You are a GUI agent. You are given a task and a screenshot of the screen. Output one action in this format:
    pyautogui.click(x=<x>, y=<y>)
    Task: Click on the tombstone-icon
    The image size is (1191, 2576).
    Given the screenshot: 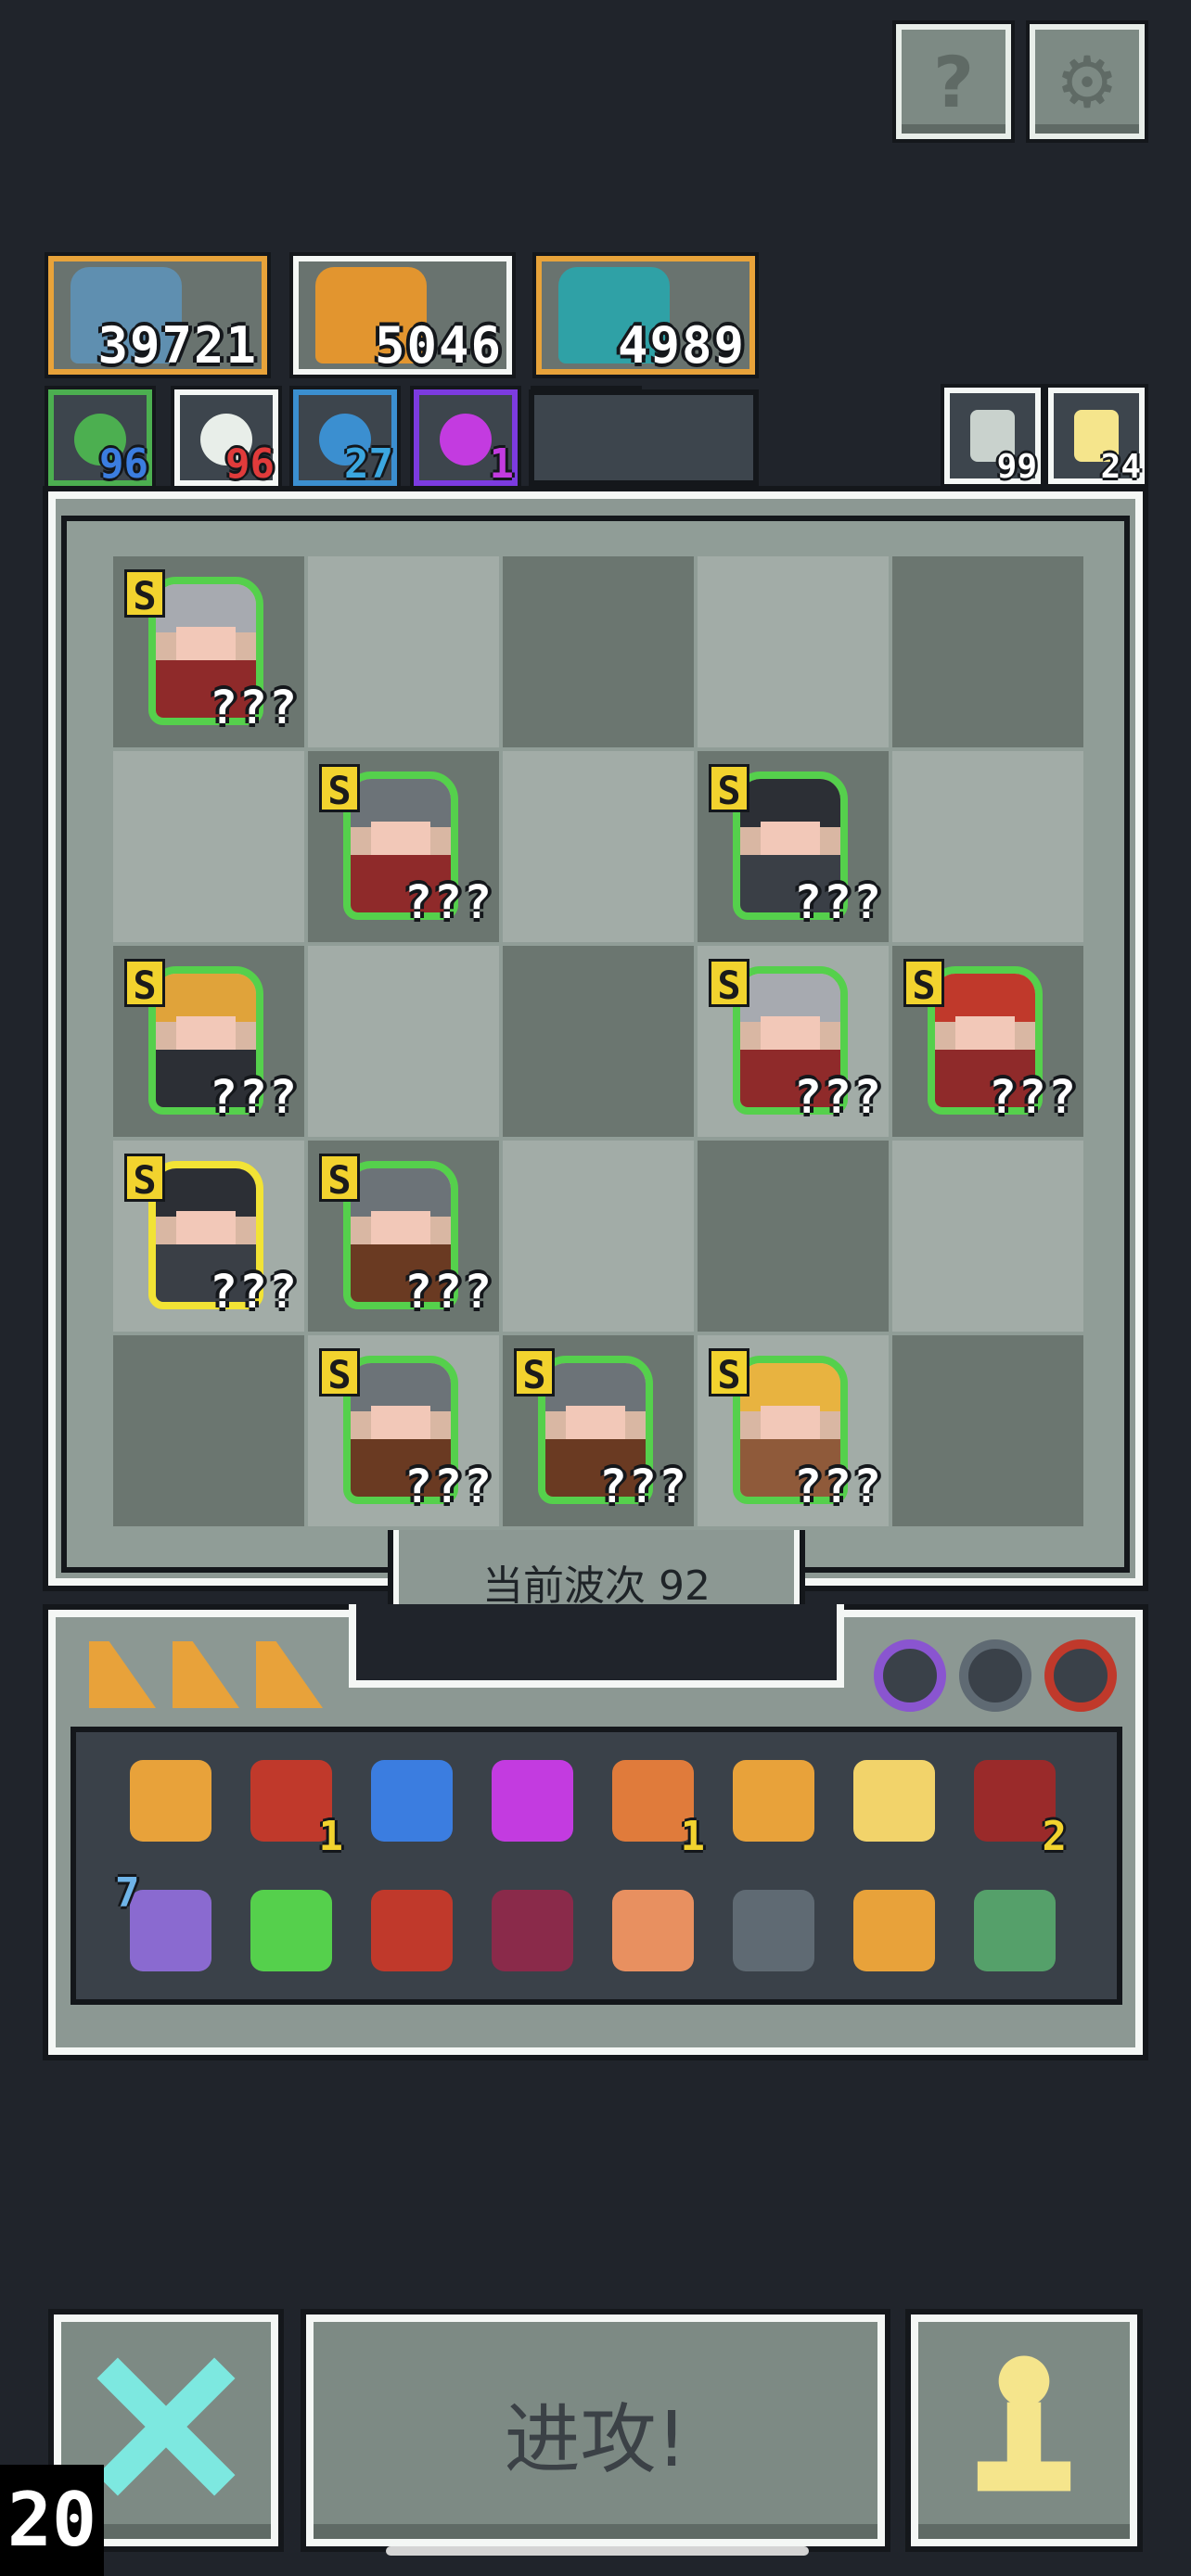 What is the action you would take?
    pyautogui.click(x=653, y=1930)
    